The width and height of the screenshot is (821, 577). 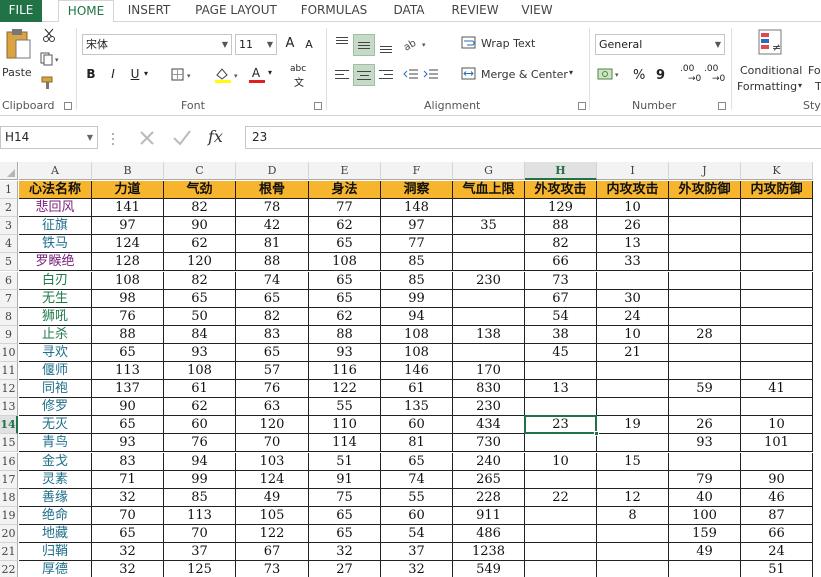 What do you see at coordinates (200, 262) in the screenshot?
I see `table-cell: 120` at bounding box center [200, 262].